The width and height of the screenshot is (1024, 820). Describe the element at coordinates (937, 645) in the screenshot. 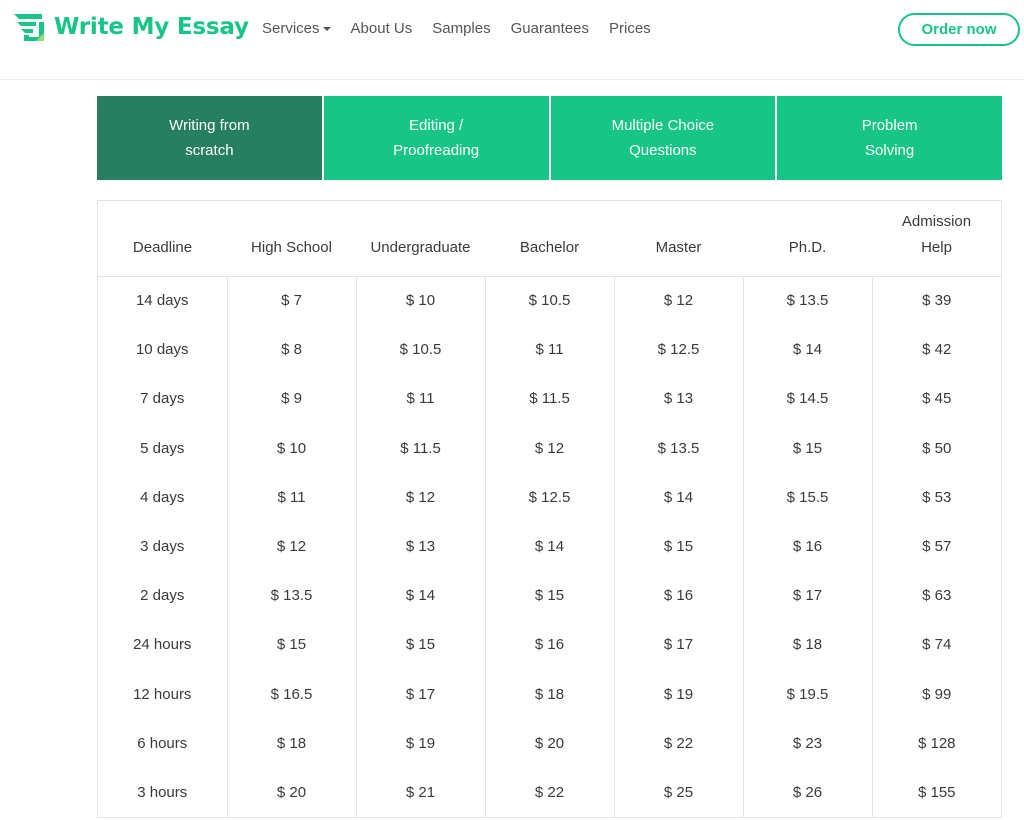

I see `price-cell: $ 74` at that location.